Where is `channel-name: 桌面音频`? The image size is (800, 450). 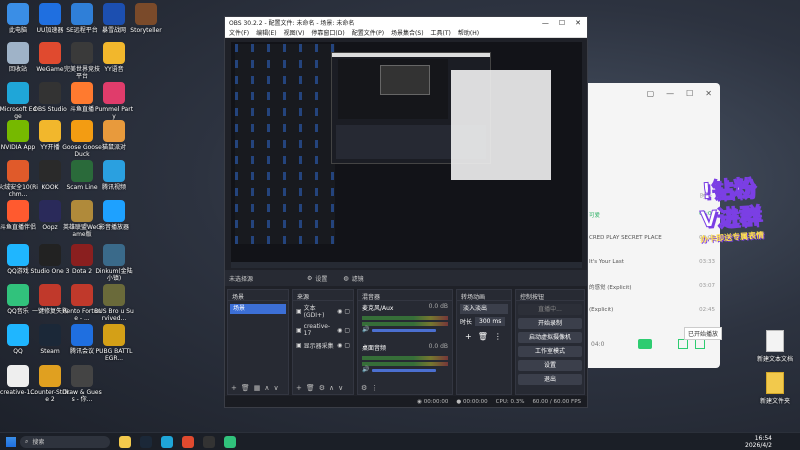 channel-name: 桌面音频 is located at coordinates (374, 348).